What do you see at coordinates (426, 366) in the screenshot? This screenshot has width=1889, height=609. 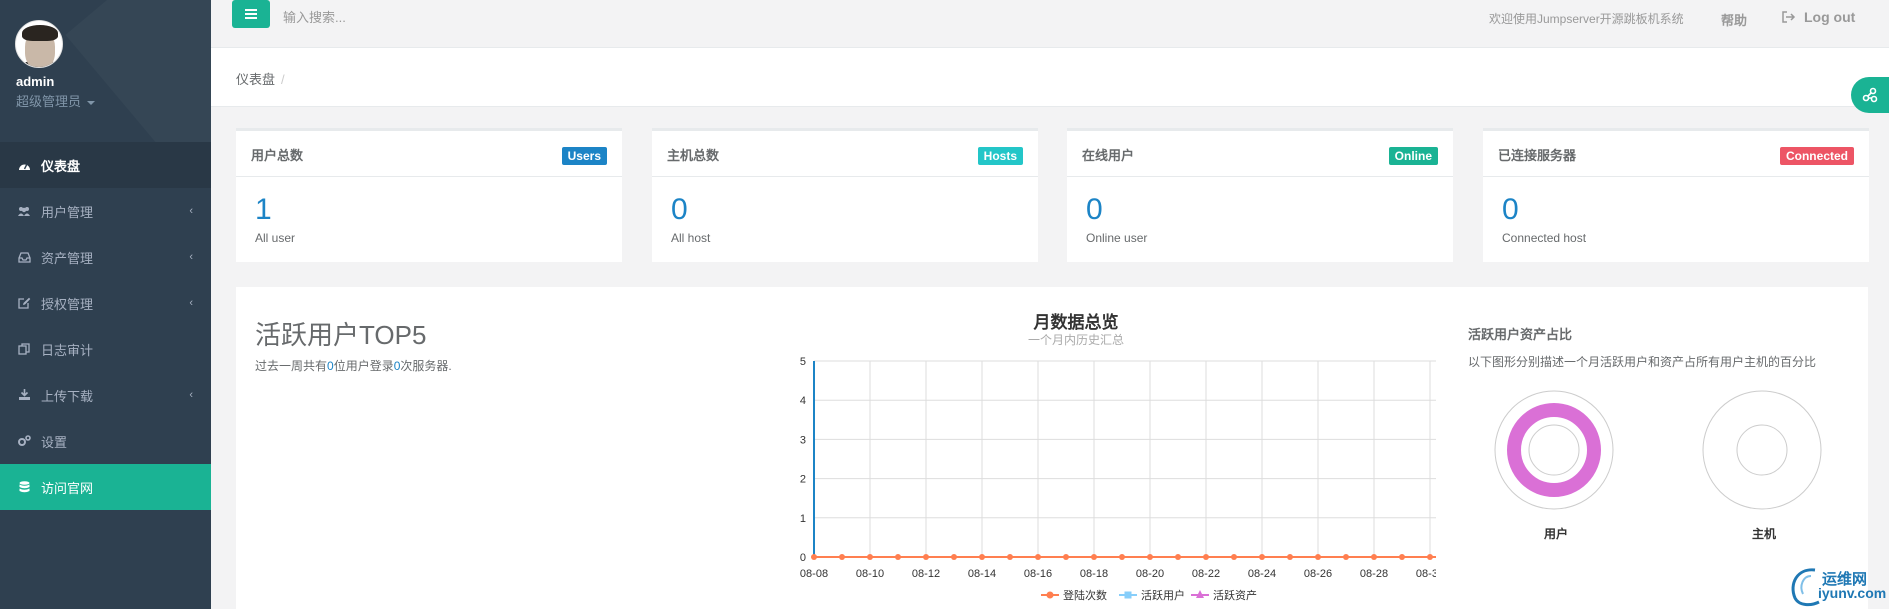 I see `top5-desc-suffix: 次服务器.` at bounding box center [426, 366].